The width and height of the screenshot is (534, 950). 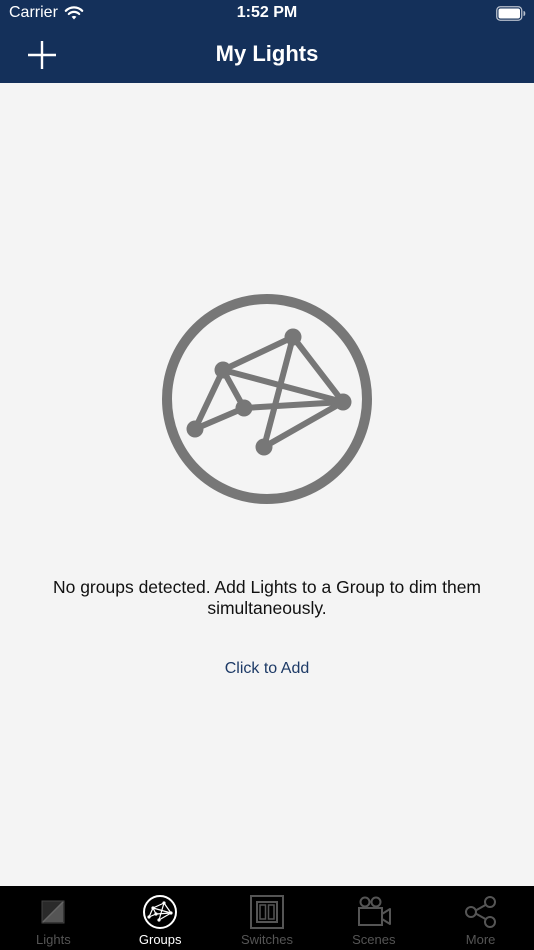 I want to click on tab-scenes: Scenes, so click(x=373, y=918).